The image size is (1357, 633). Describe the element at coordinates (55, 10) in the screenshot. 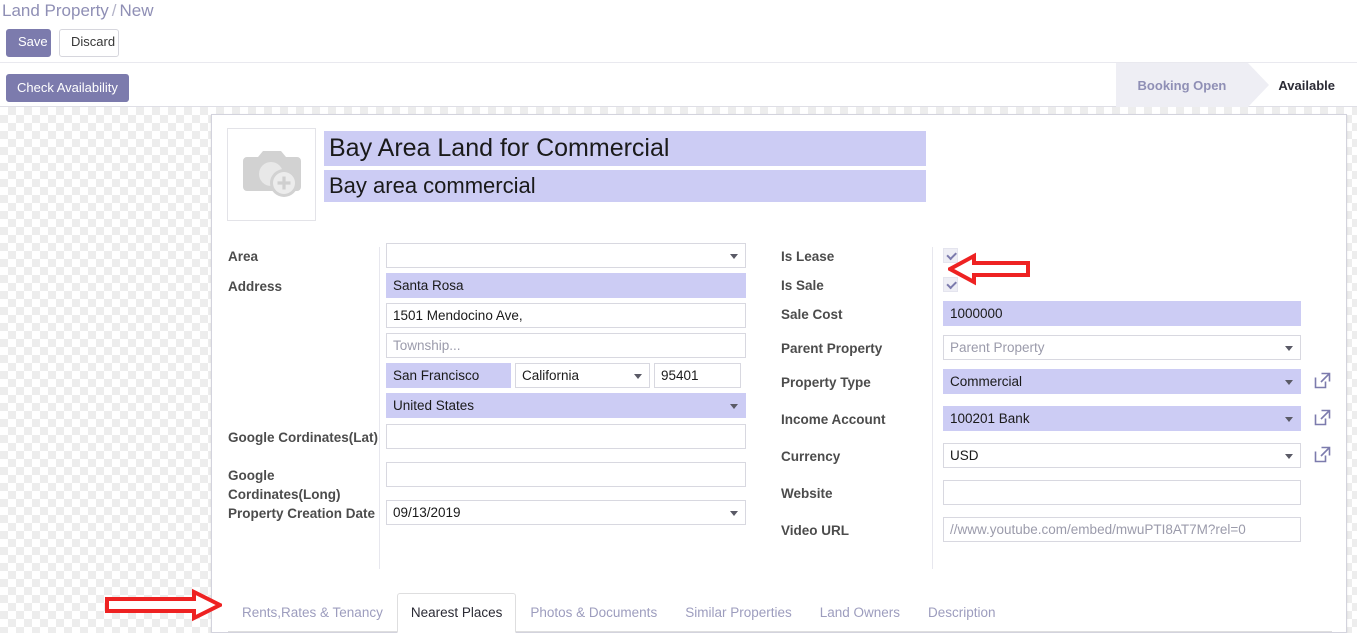

I see `breadcrumb-root: Land Property` at that location.